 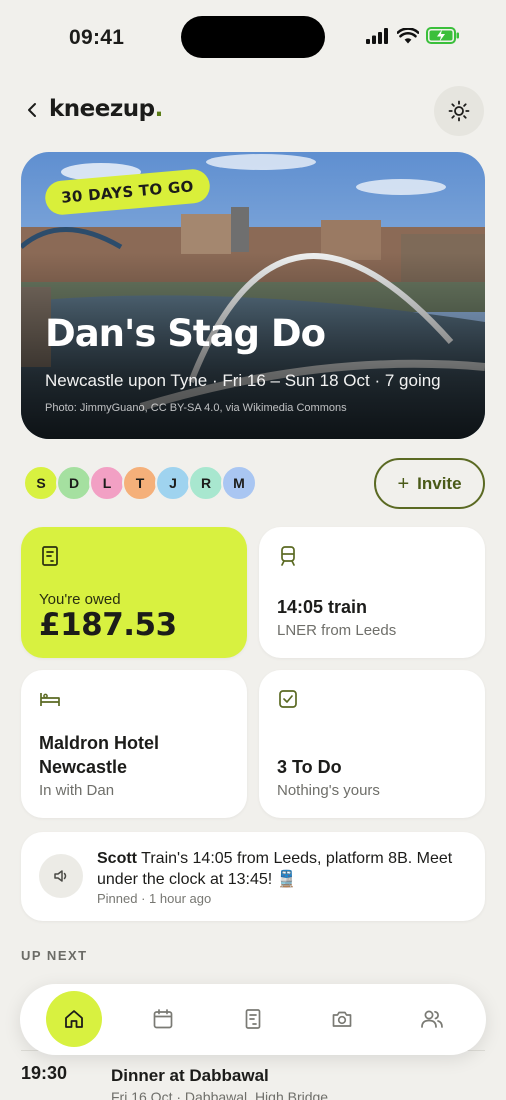 I want to click on hotel-subtitle: In with Dan, so click(x=77, y=790).